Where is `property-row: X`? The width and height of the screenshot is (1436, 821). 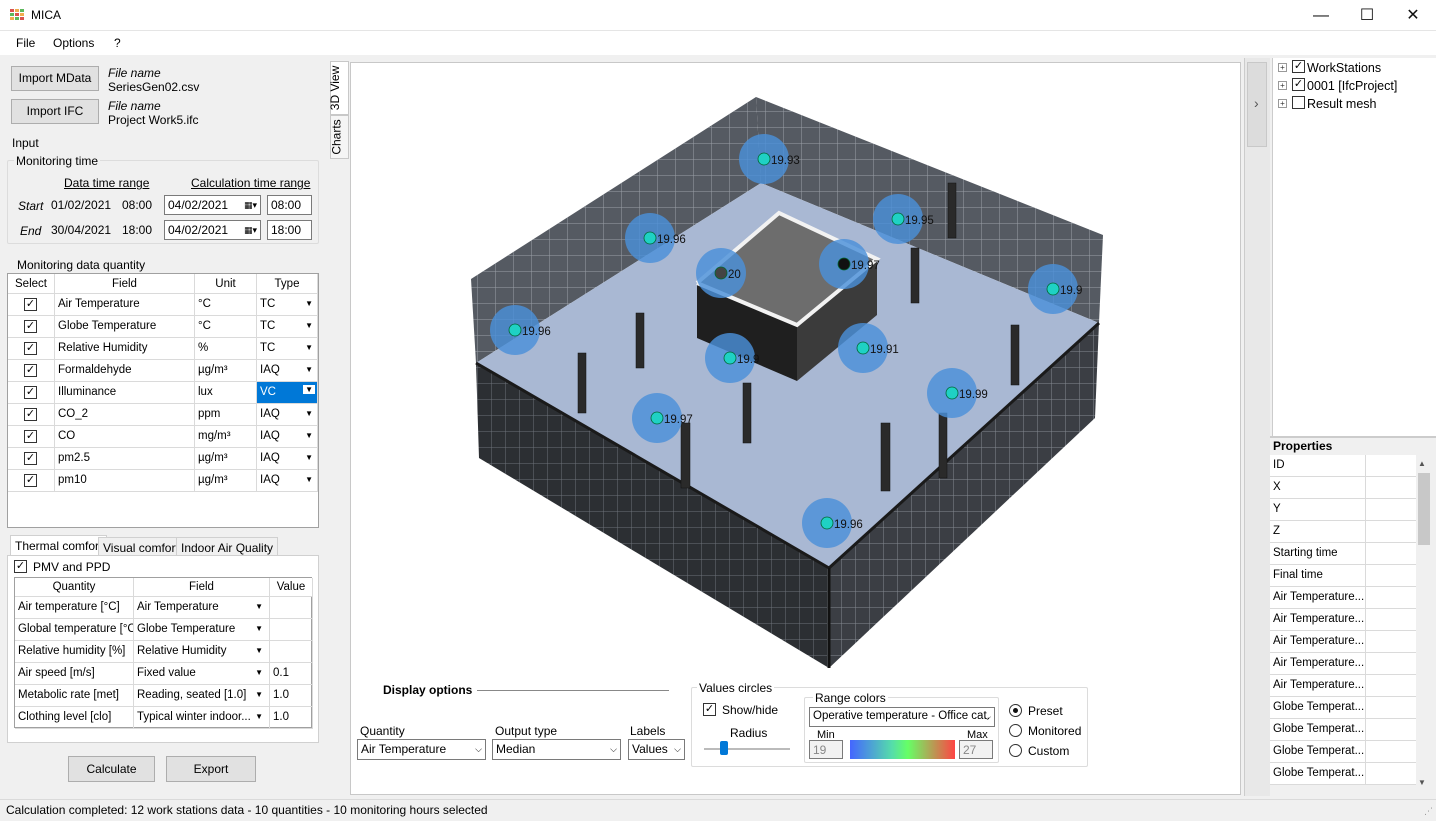 property-row: X is located at coordinates (1343, 488).